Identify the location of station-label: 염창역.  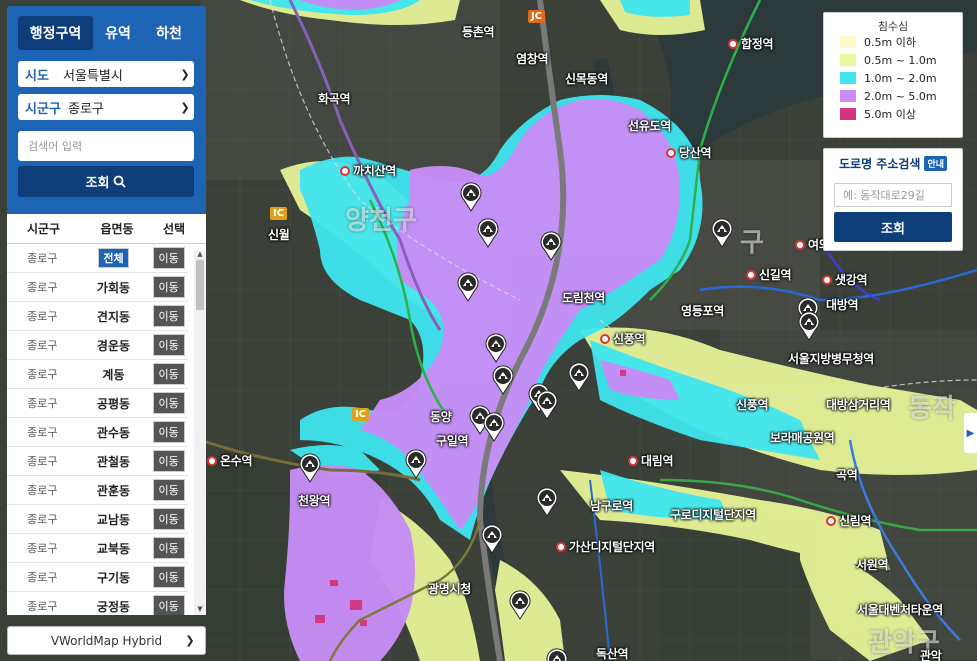
(532, 59).